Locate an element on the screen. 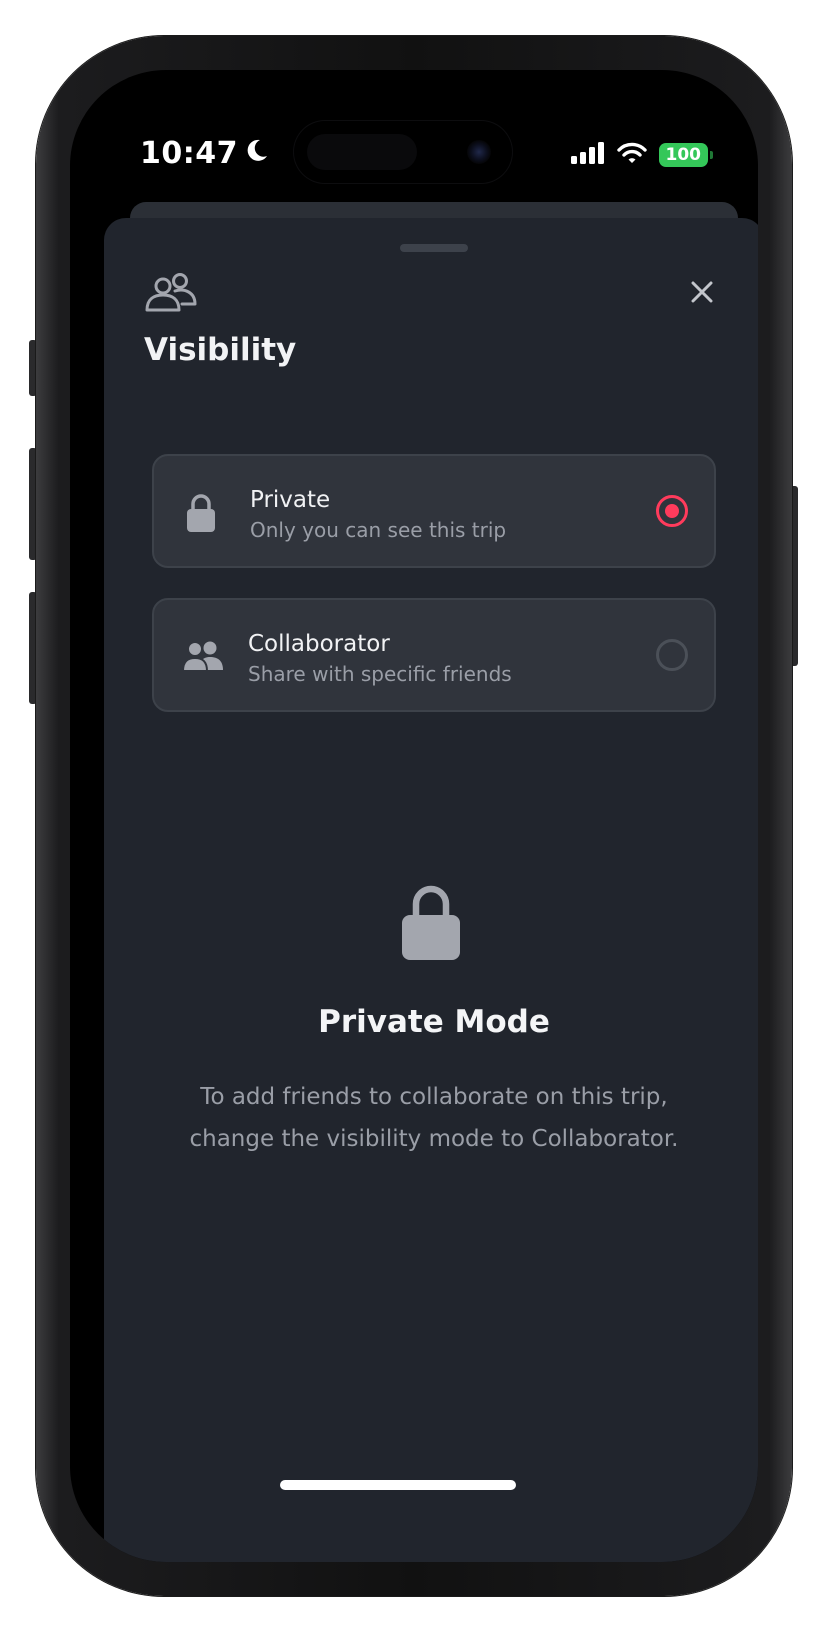 The height and width of the screenshot is (1631, 828). option-private: Private Only you can see this trip is located at coordinates (434, 511).